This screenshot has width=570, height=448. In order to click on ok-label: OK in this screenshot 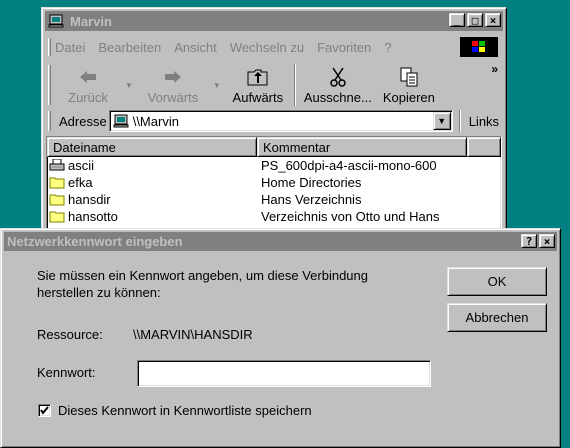, I will do `click(497, 281)`.